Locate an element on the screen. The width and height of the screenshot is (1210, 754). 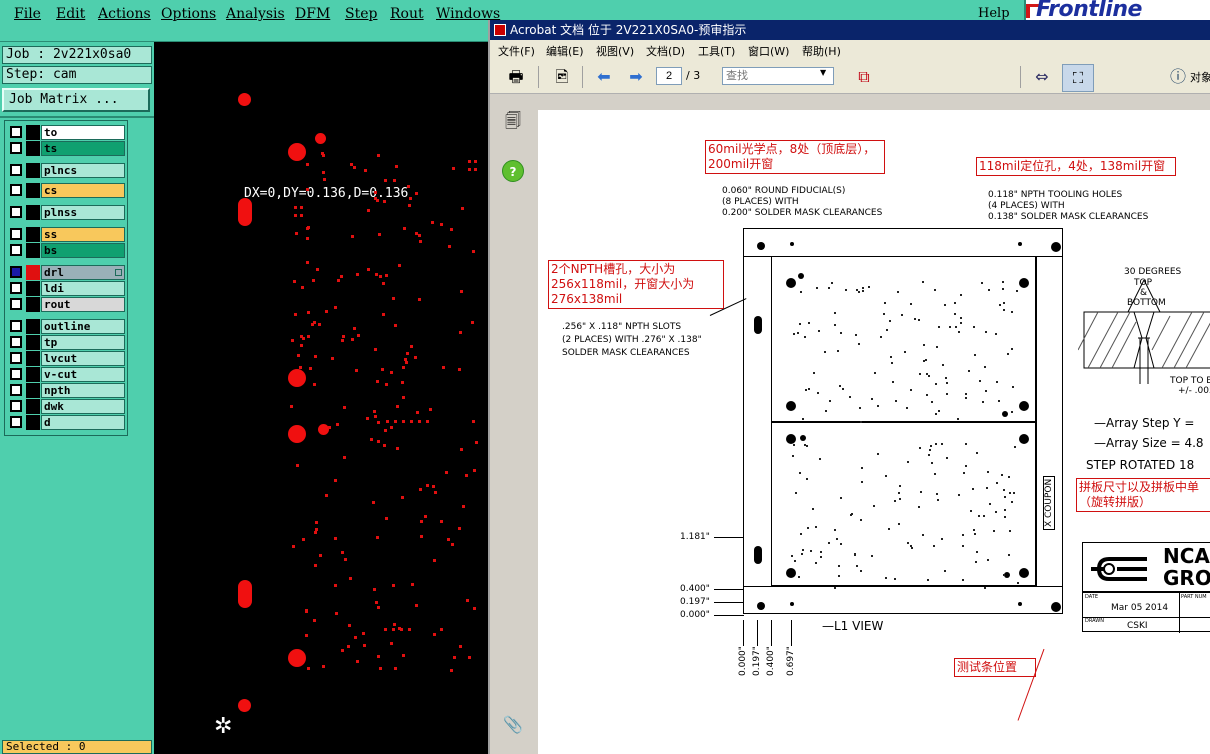
fit-width-icon: ⇔ is located at coordinates (1042, 77).